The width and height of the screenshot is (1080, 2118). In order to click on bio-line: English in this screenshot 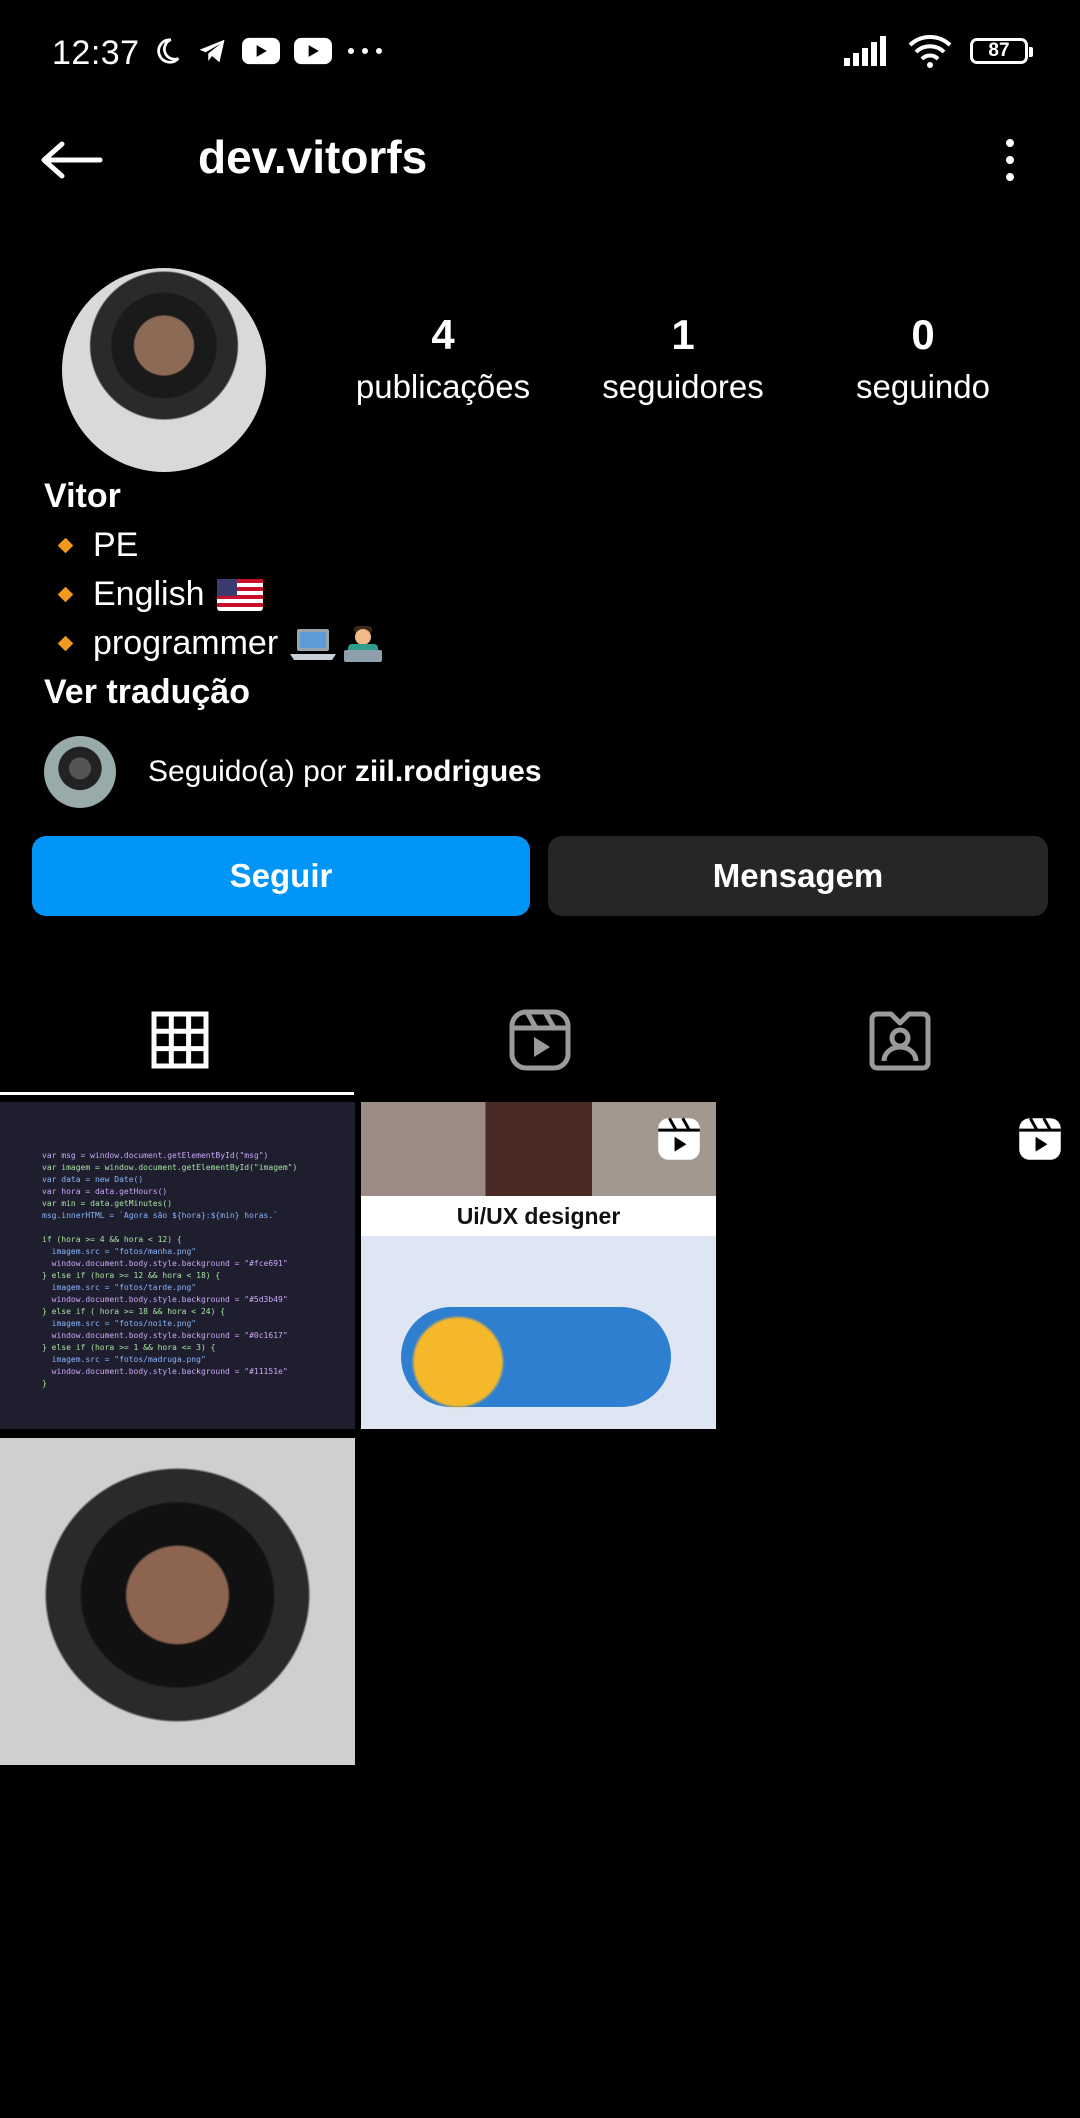, I will do `click(215, 594)`.